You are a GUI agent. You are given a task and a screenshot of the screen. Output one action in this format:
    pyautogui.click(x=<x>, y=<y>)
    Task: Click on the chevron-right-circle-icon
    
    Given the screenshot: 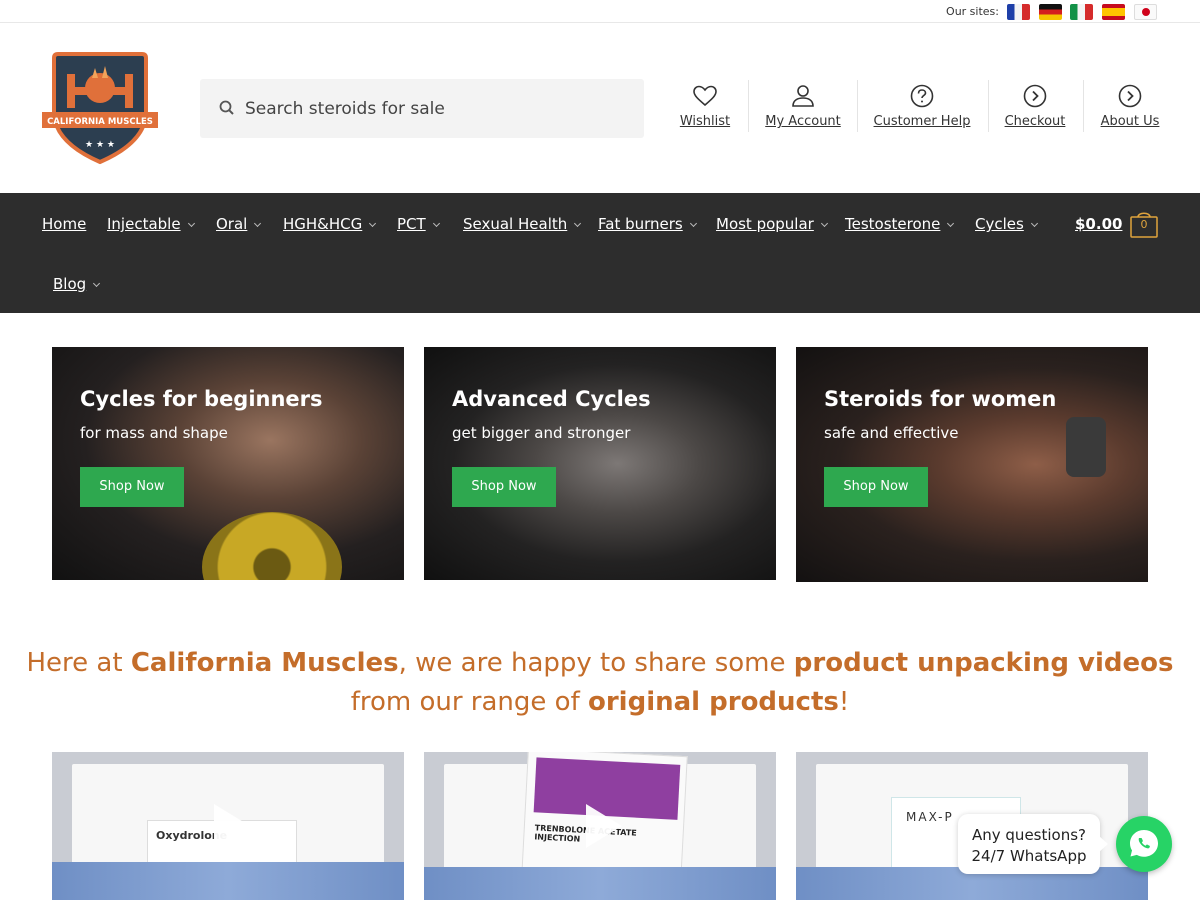 What is the action you would take?
    pyautogui.click(x=1130, y=96)
    